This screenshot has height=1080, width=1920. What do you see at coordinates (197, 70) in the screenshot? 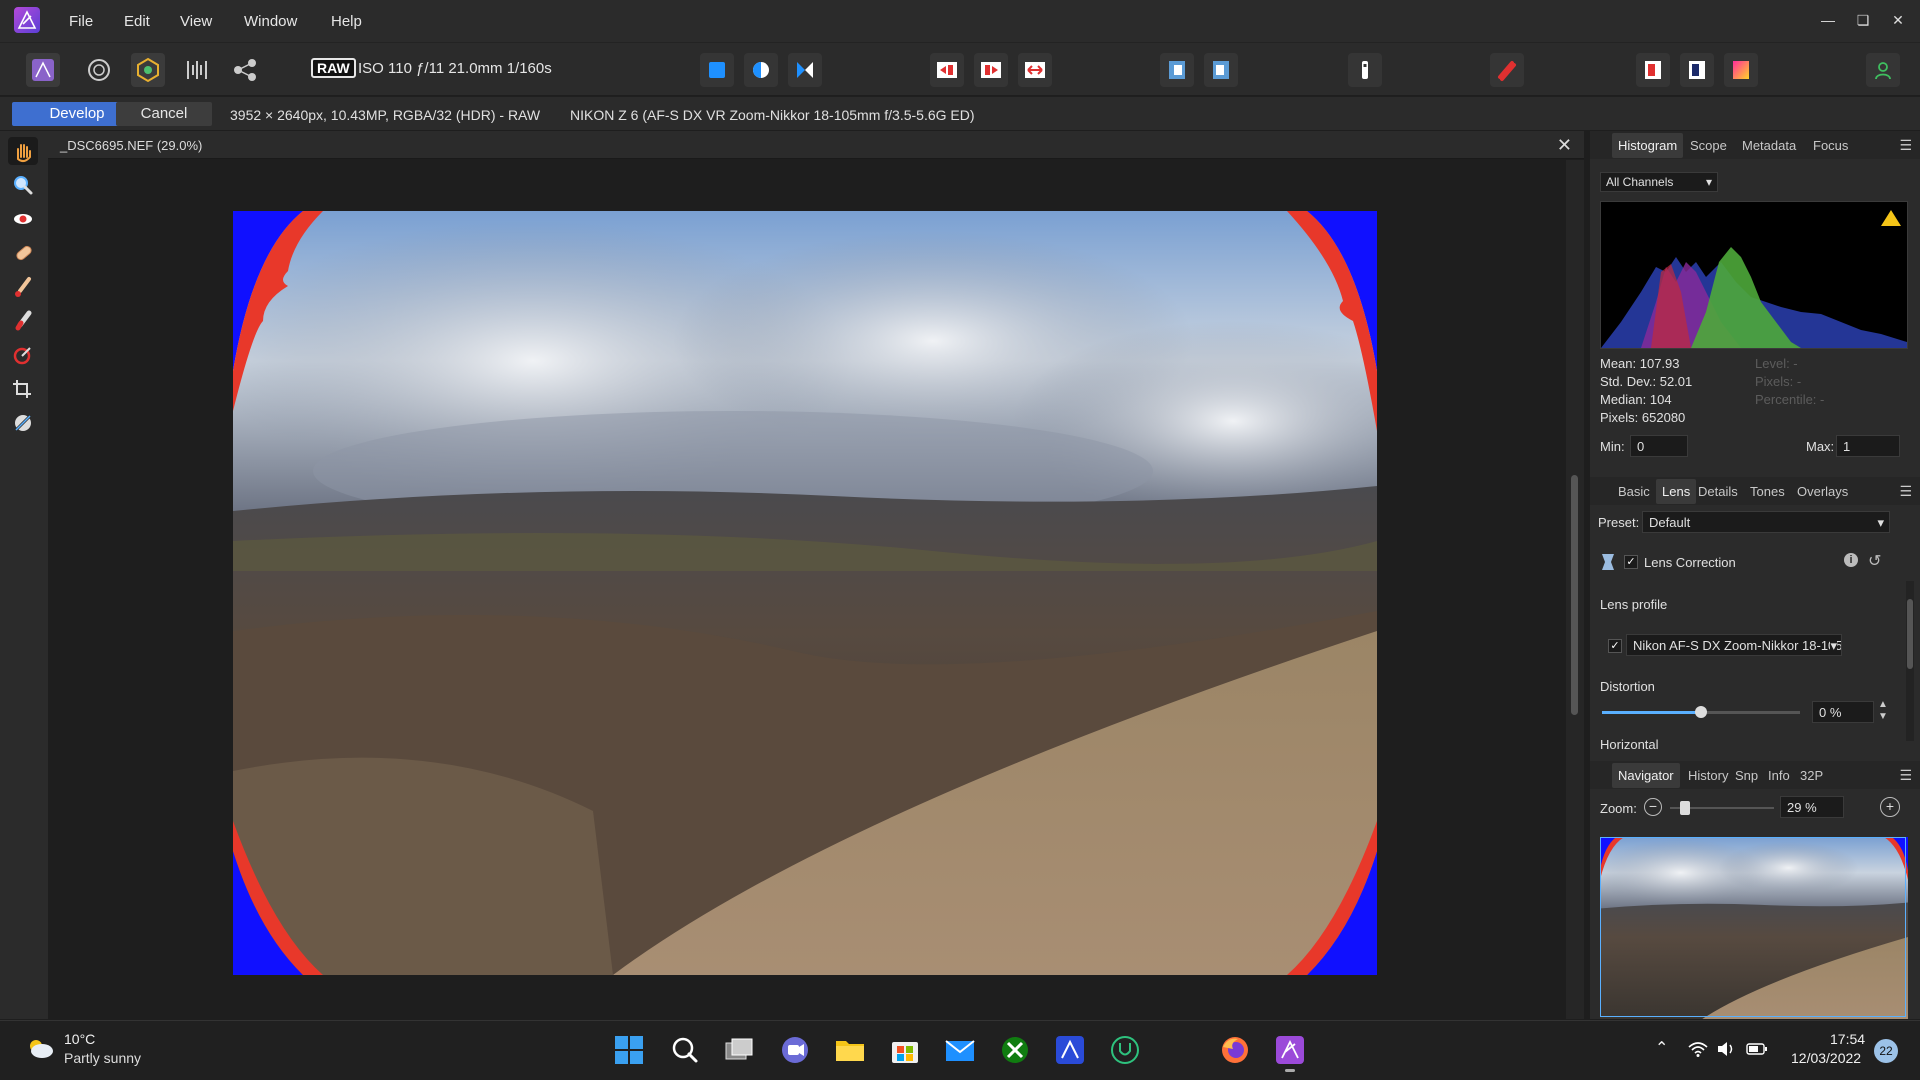
I see `tone-mapping-persona-icon` at bounding box center [197, 70].